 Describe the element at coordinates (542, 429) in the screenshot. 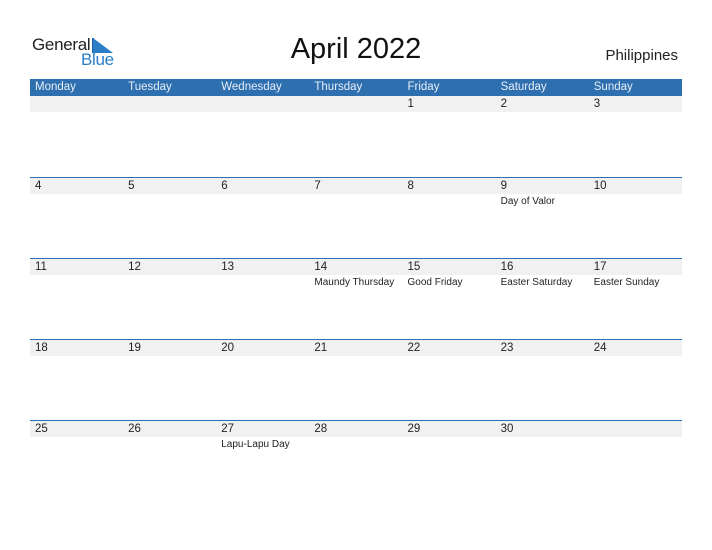

I see `day-number: 30` at that location.